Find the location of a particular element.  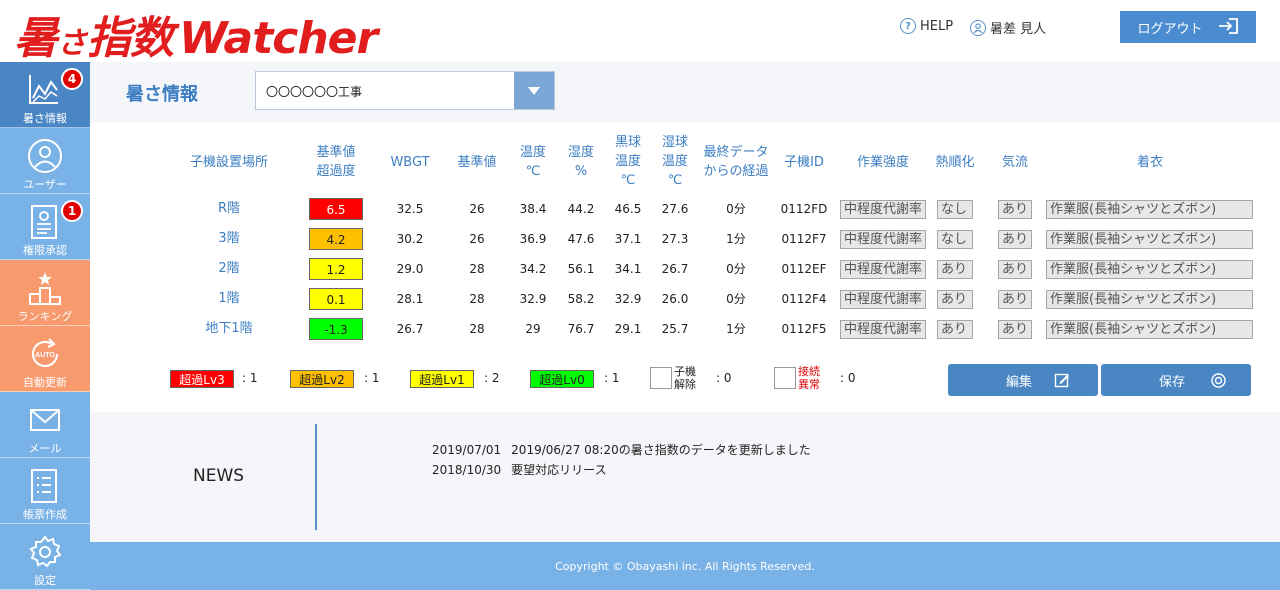

user-menu: 暑差 見人 is located at coordinates (1008, 27).